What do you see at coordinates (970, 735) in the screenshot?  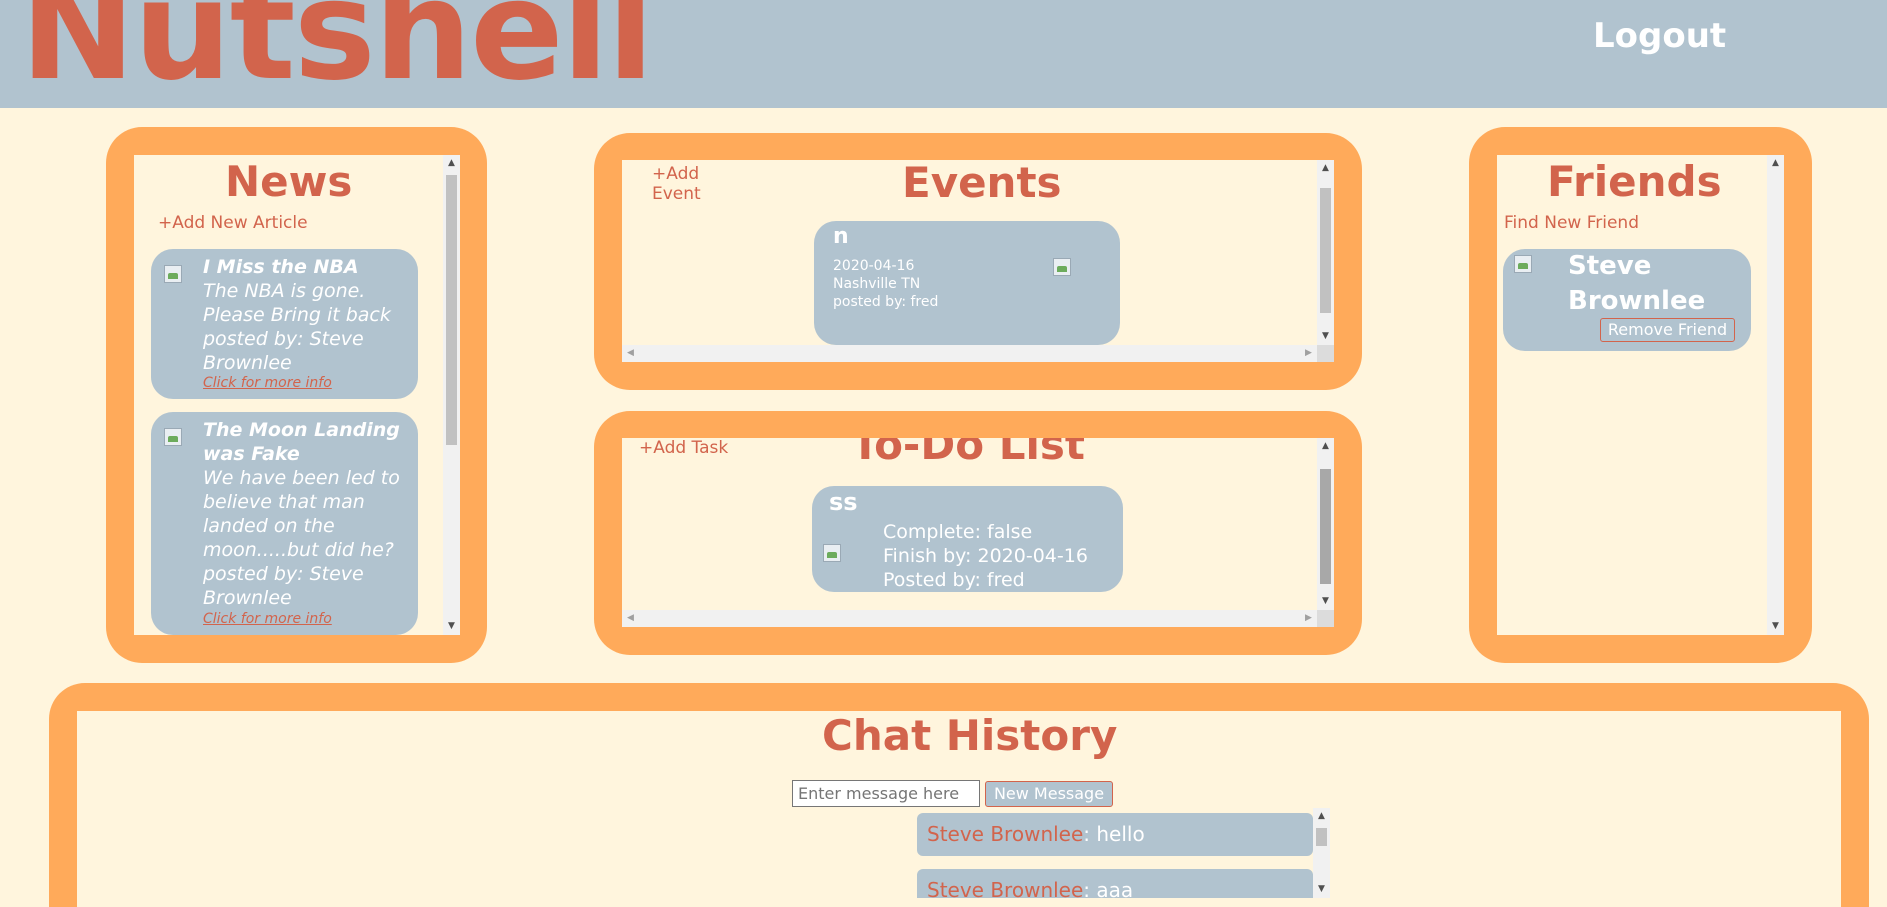 I see `chat-title: Chat History` at bounding box center [970, 735].